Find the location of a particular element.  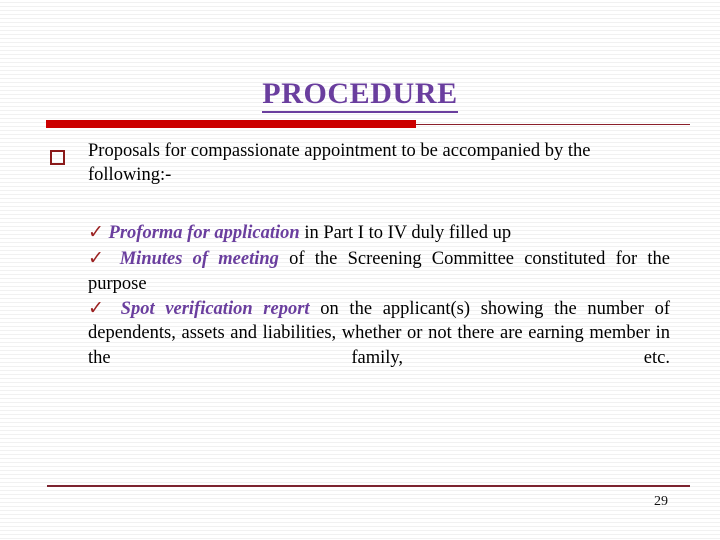

list-item-rest: in Part I to IV duly filled up is located at coordinates (405, 233).